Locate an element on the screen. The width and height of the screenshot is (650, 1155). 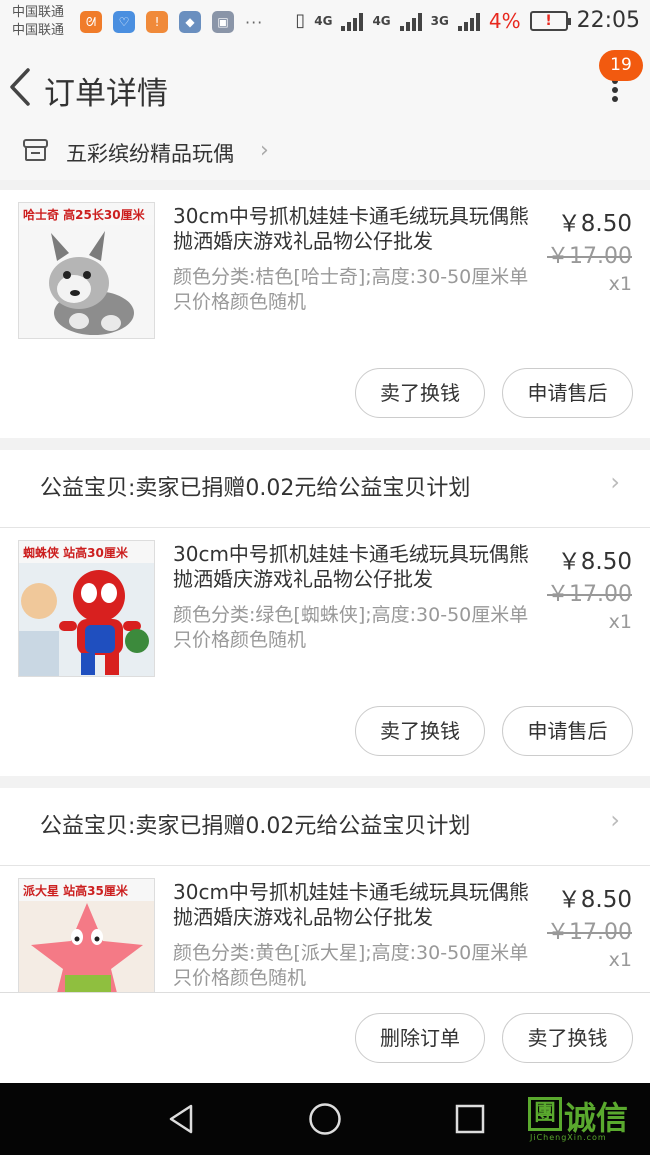
message-count-badge: 19 is located at coordinates (621, 65).